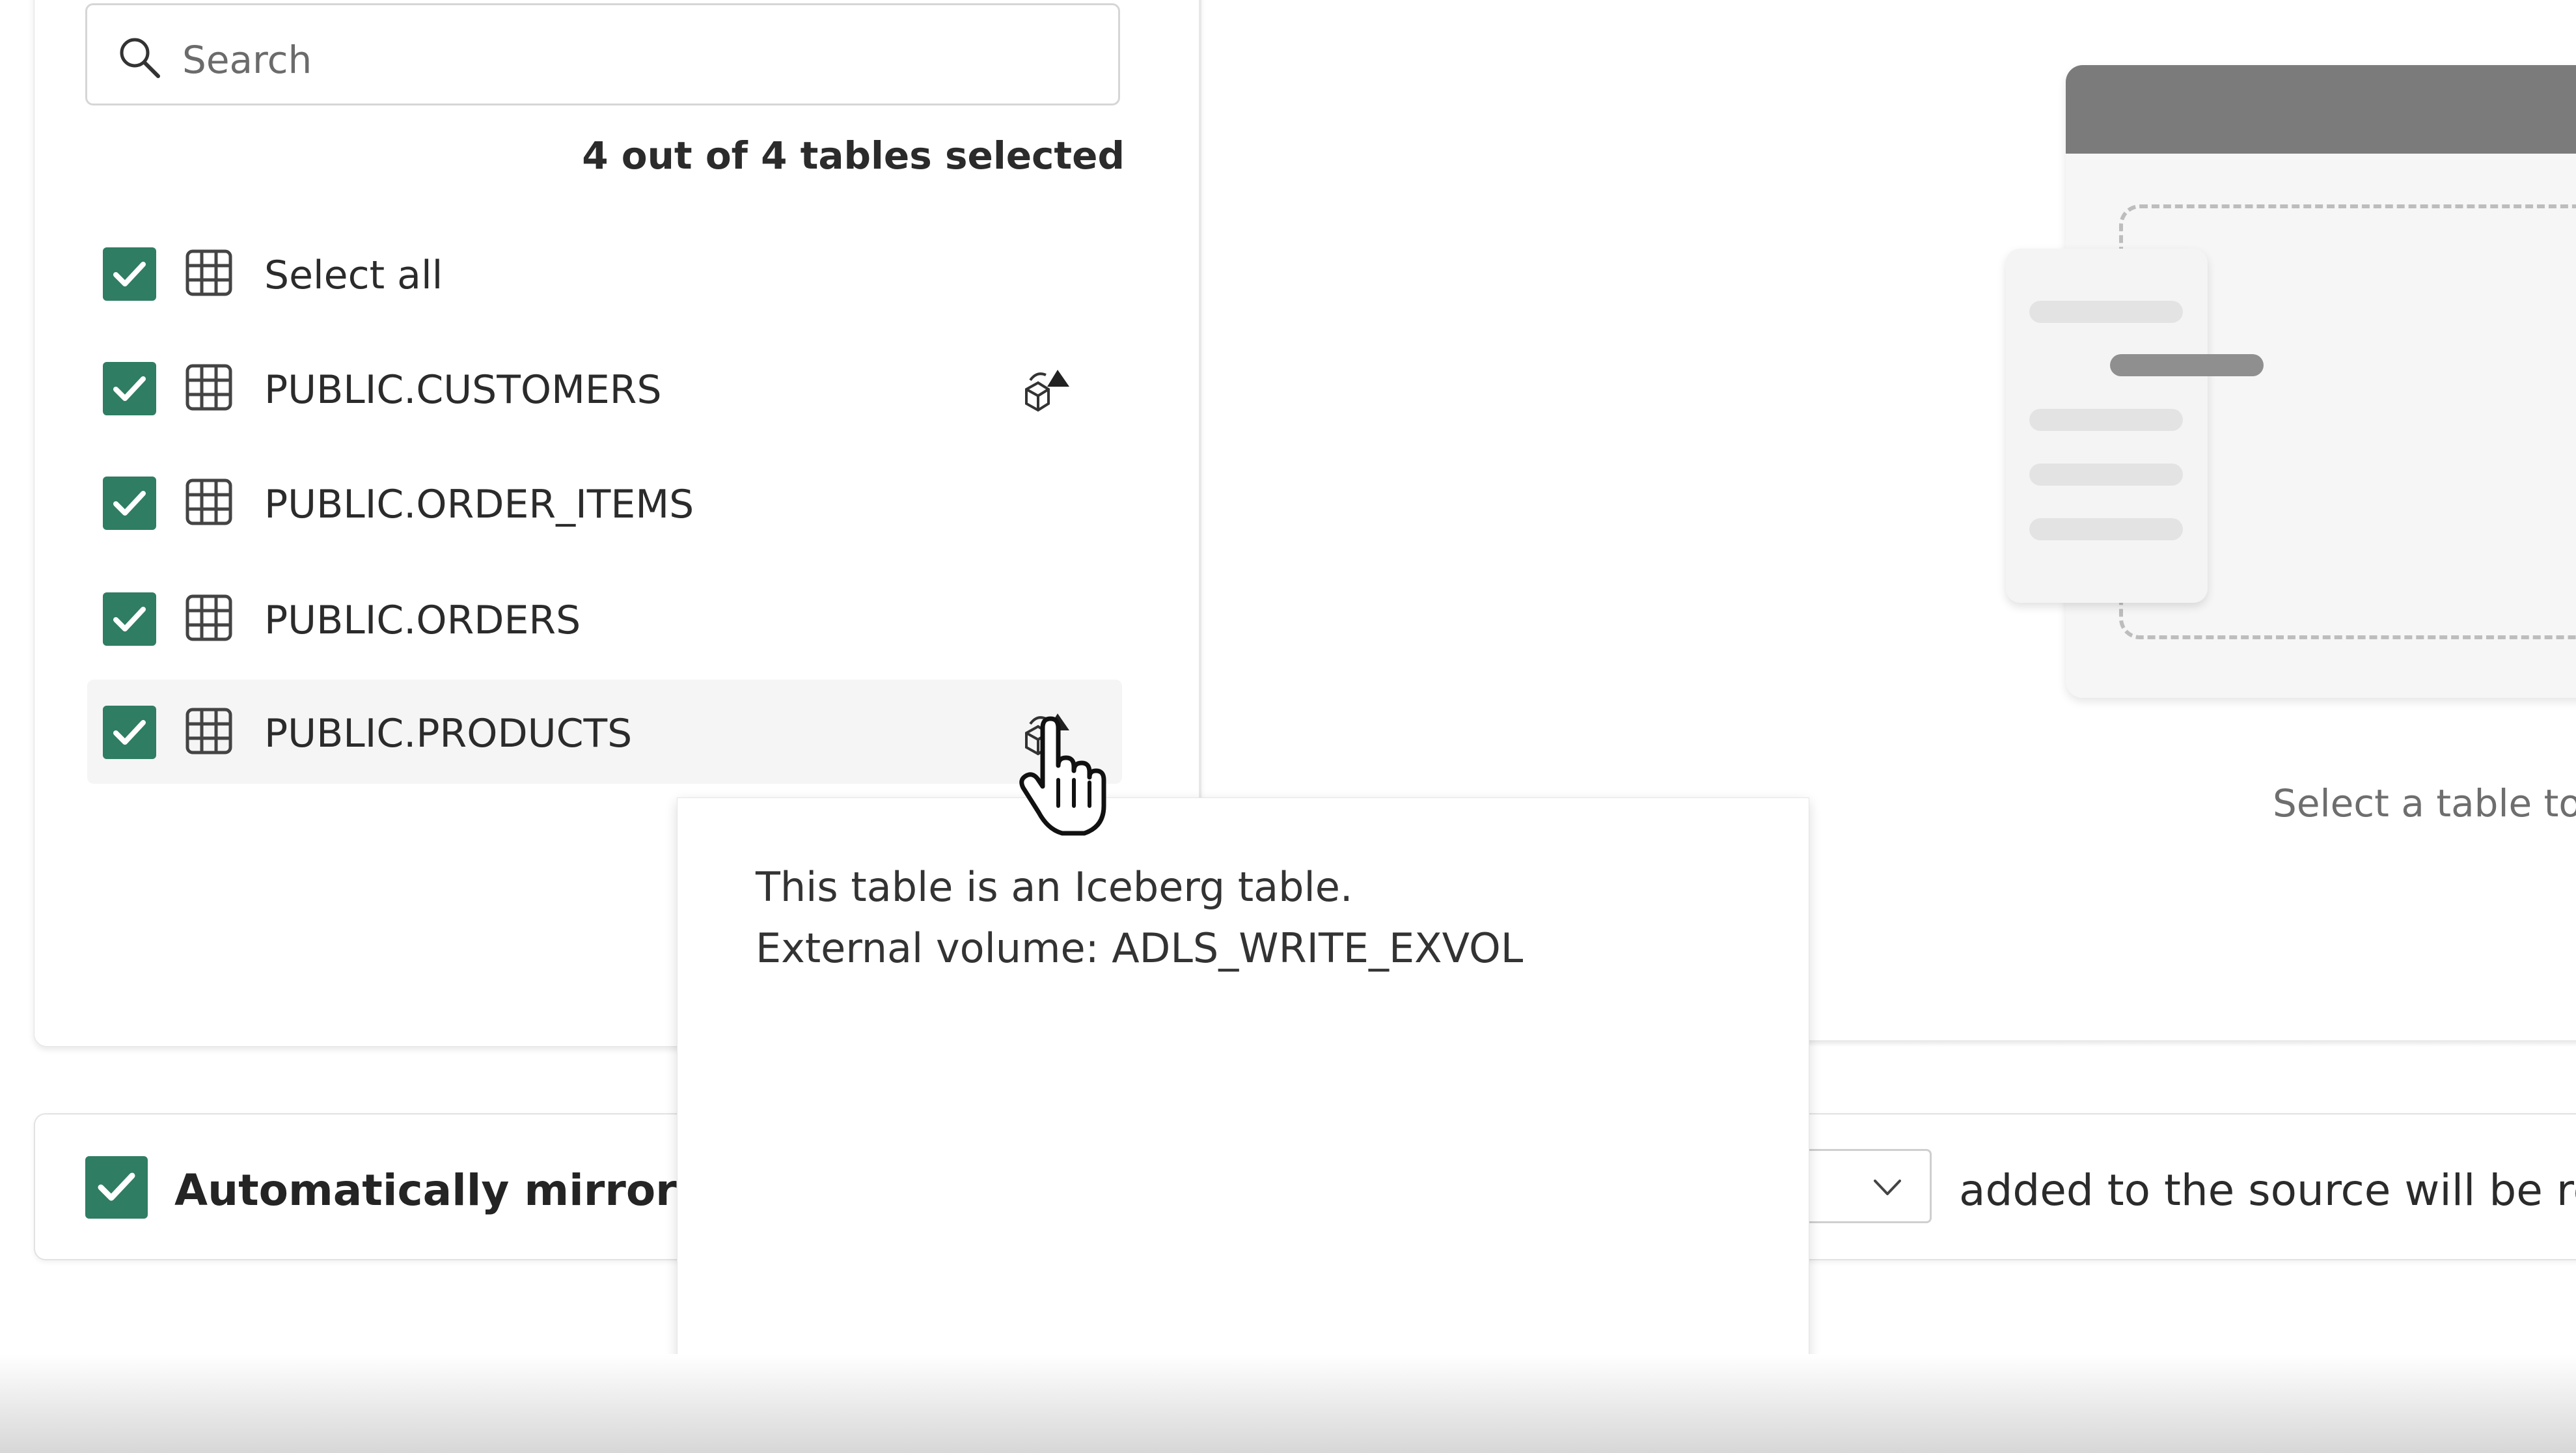  What do you see at coordinates (479, 504) in the screenshot?
I see `table-label: PUBLIC.ORDER_ITEMS` at bounding box center [479, 504].